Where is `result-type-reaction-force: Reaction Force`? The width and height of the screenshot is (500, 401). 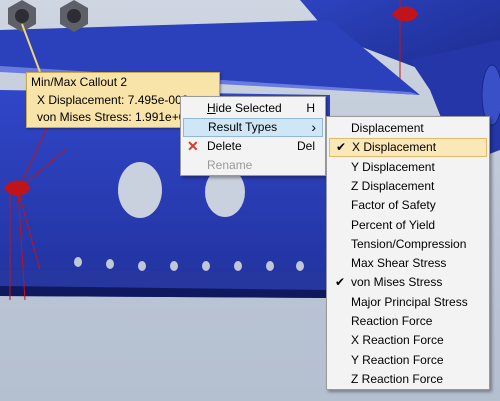
result-type-reaction-force: Reaction Force is located at coordinates (408, 321).